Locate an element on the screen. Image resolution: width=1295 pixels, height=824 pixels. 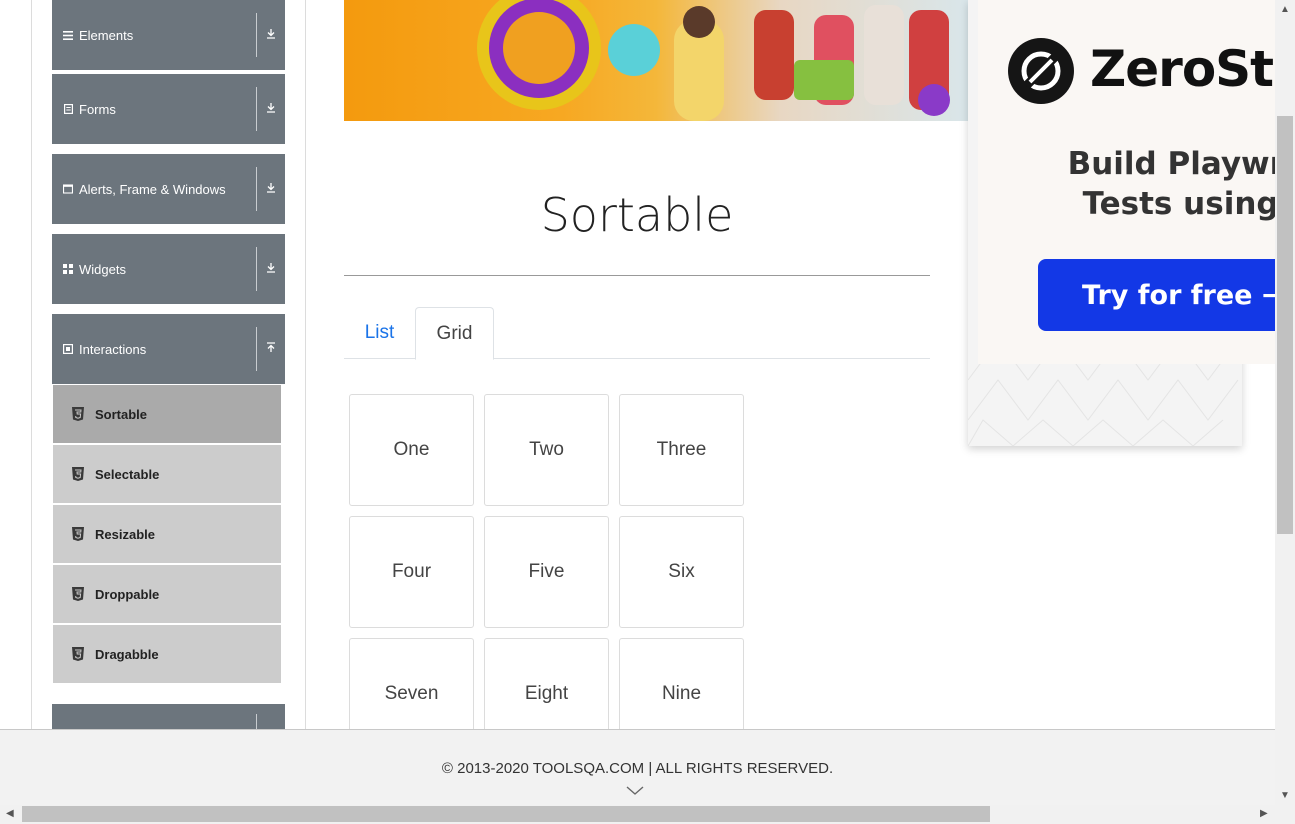
sidebar-item-label: Sortable is located at coordinates (121, 414).